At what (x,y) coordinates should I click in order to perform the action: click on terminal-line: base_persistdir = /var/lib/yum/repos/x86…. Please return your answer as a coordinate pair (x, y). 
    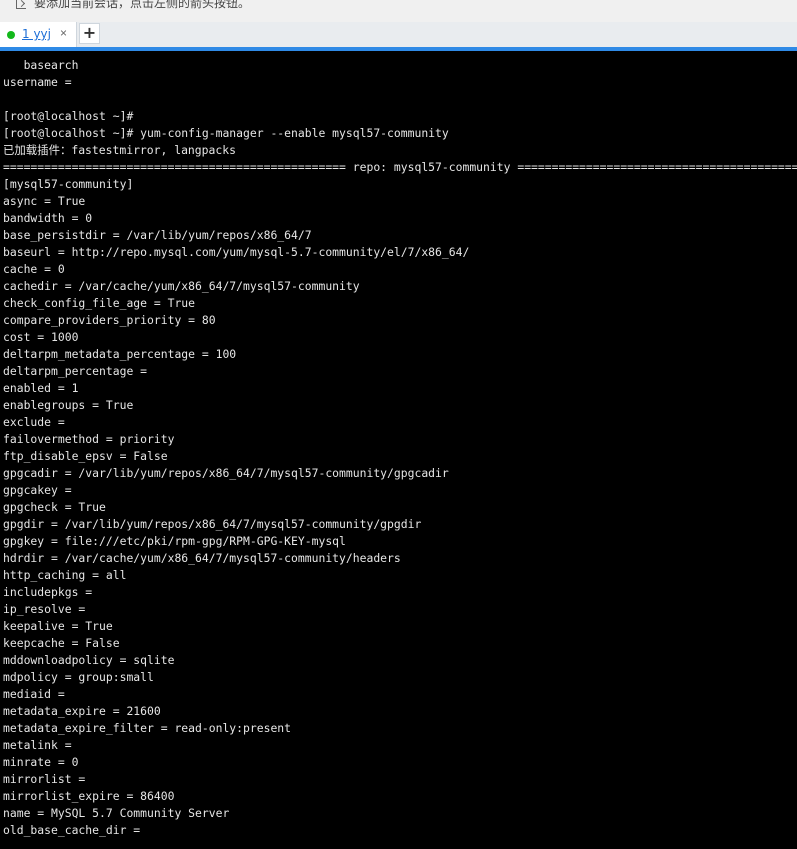
    Looking at the image, I should click on (157, 235).